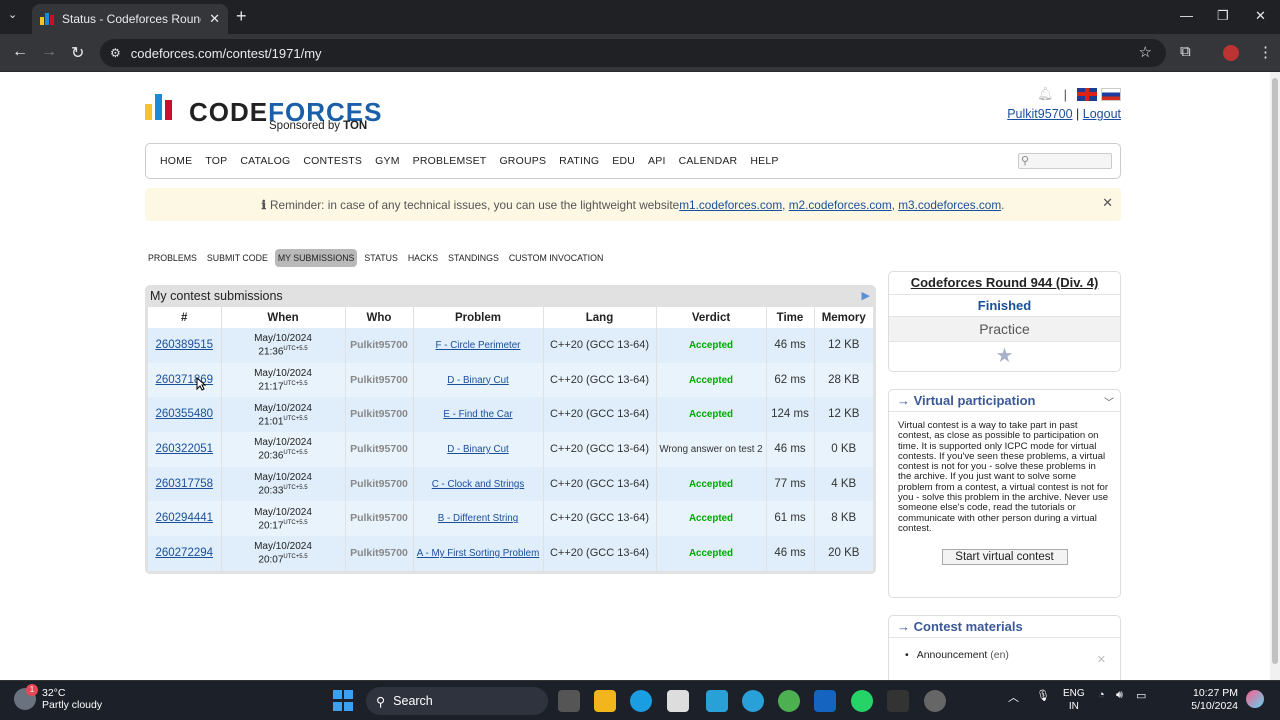 The width and height of the screenshot is (1280, 720). What do you see at coordinates (1145, 52) in the screenshot?
I see `bookmark-star-icon: ☆` at bounding box center [1145, 52].